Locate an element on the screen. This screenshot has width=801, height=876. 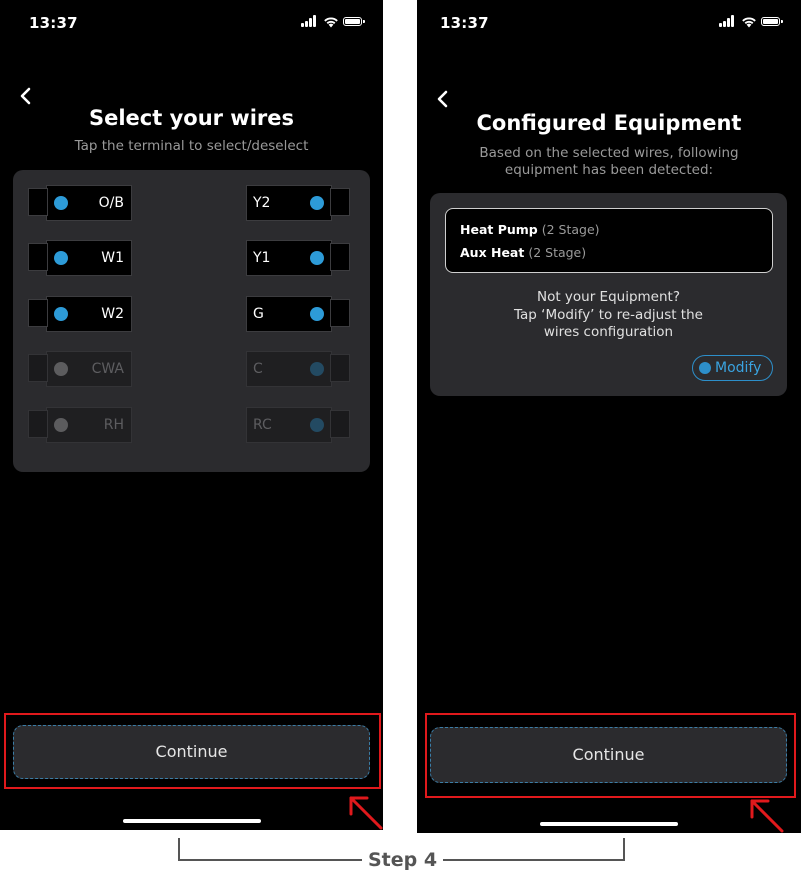
page-subtitle: Tap the terminal to select/deselect is located at coordinates (191, 146).